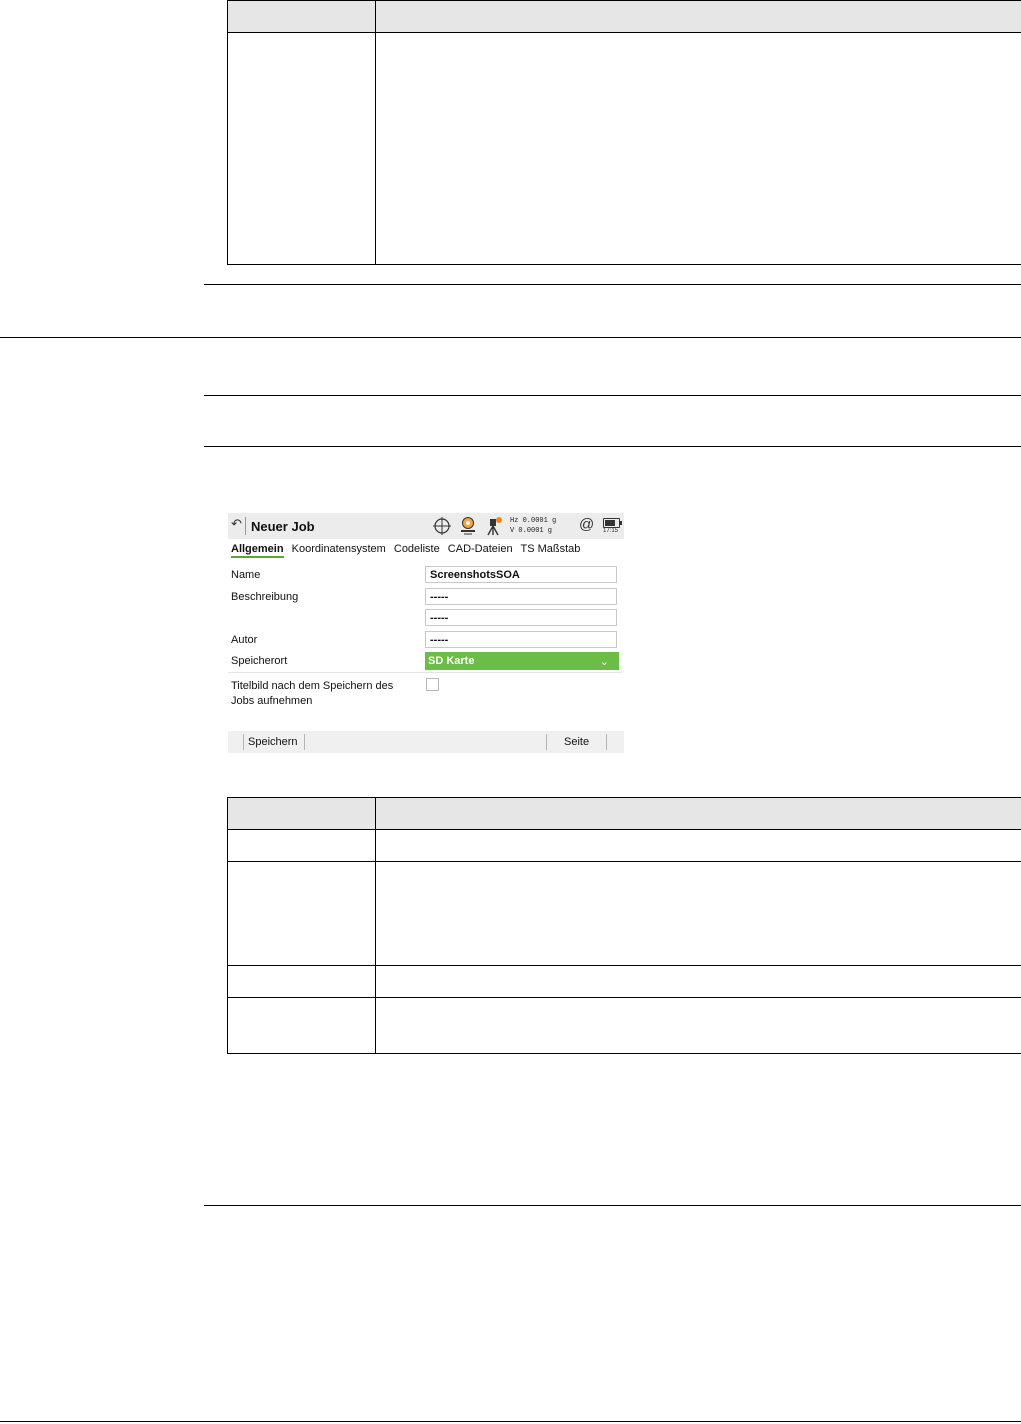 The height and width of the screenshot is (1424, 1021). Describe the element at coordinates (533, 521) in the screenshot. I see `hz-angle-readout: Hz 0.0001 g` at that location.